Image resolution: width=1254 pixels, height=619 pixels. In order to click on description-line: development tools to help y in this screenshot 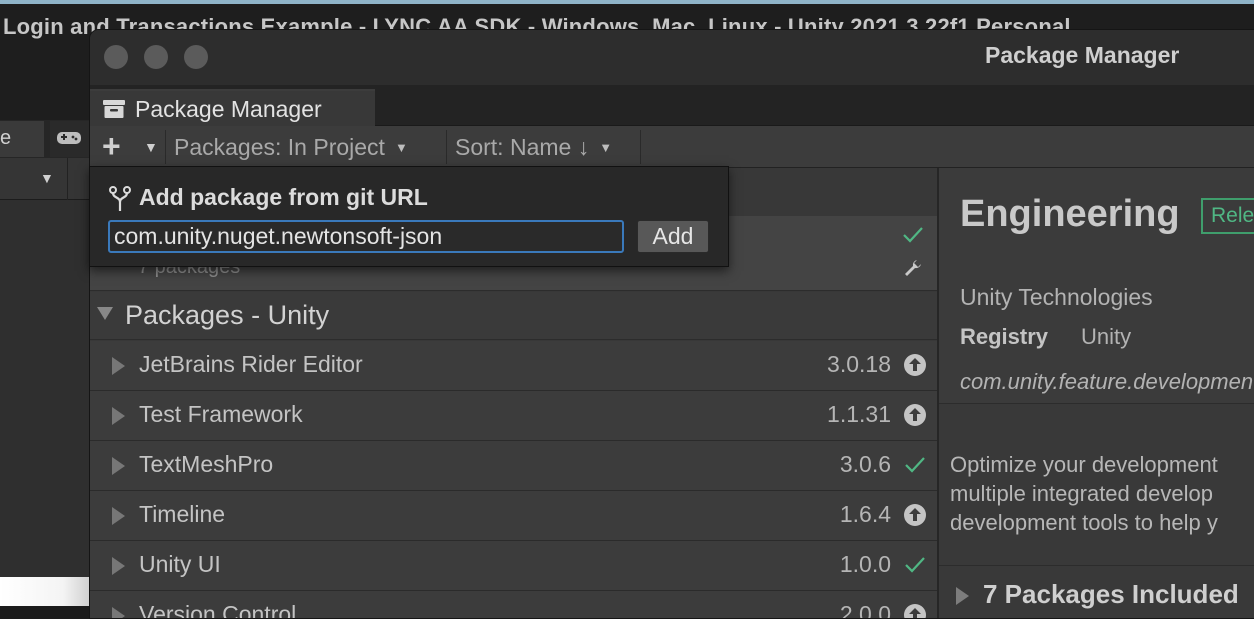, I will do `click(1084, 522)`.